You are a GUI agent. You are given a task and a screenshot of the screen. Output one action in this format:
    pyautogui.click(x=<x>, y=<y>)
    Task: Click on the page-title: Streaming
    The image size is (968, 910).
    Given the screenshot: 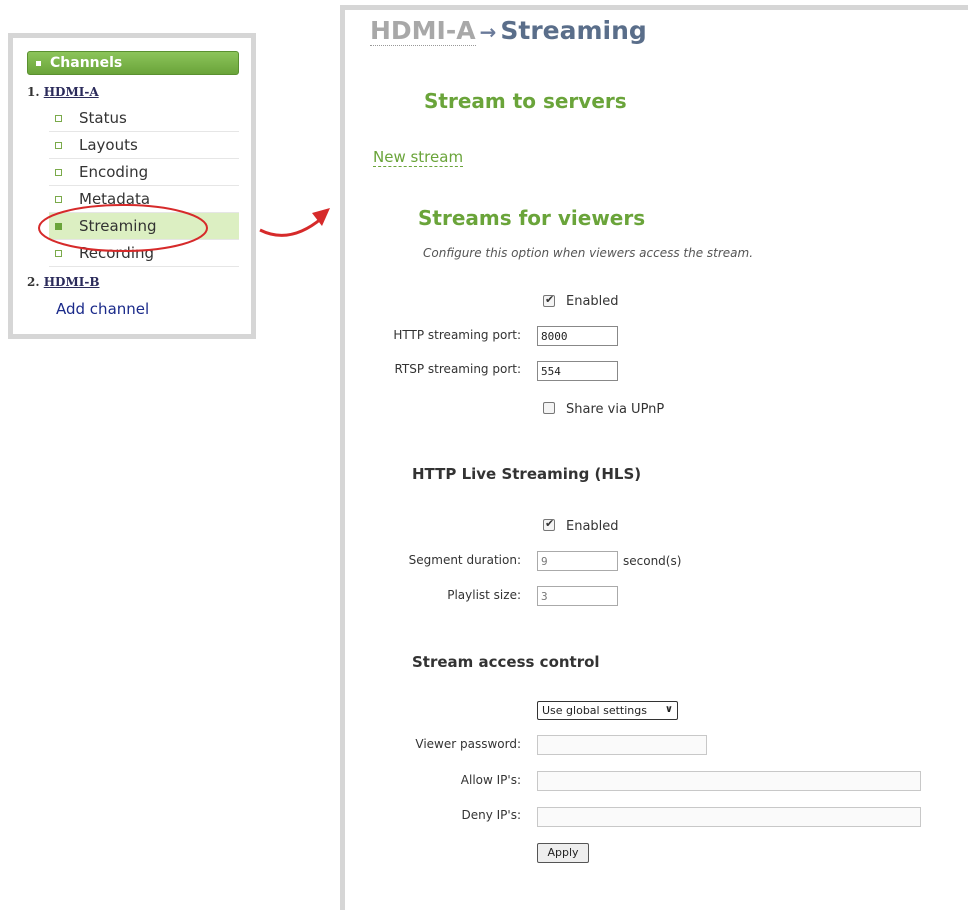 What is the action you would take?
    pyautogui.click(x=573, y=30)
    